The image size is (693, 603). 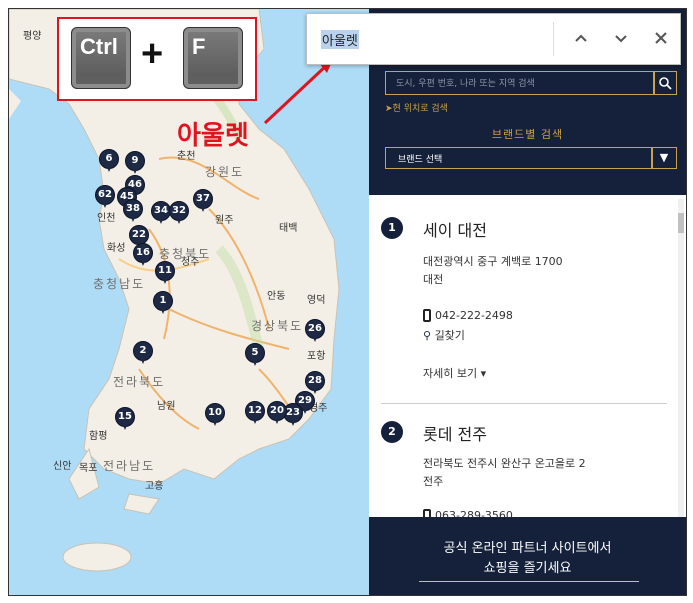 I want to click on search-icon, so click(x=665, y=83).